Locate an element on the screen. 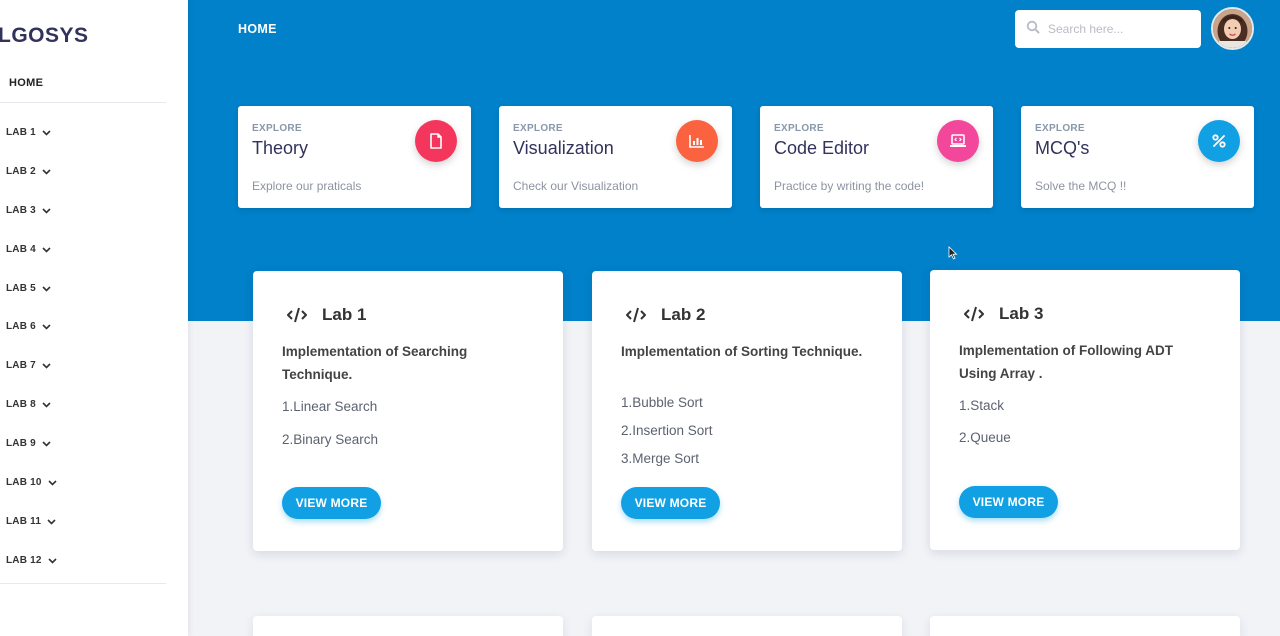 This screenshot has width=1280, height=636. search-icon is located at coordinates (1033, 29).